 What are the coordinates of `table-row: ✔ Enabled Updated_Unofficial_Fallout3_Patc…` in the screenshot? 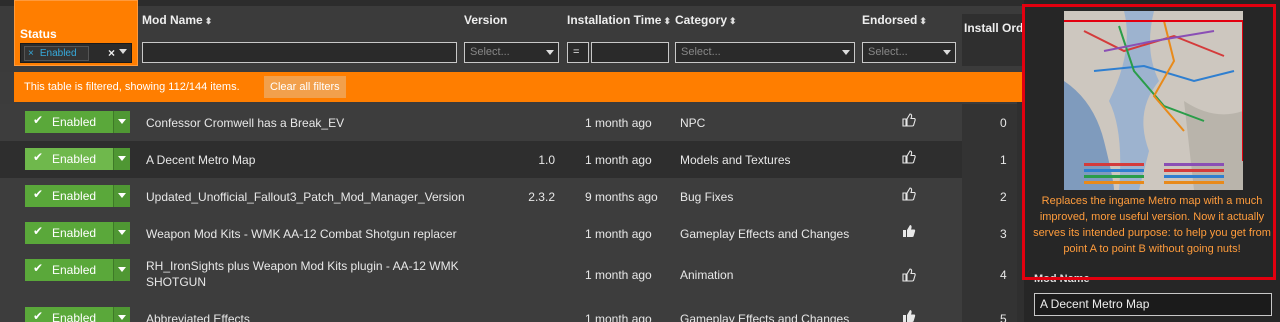 It's located at (512, 196).